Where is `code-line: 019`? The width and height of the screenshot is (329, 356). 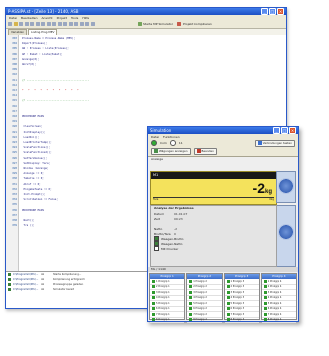
code-line: 019 is located at coordinates (14, 122).